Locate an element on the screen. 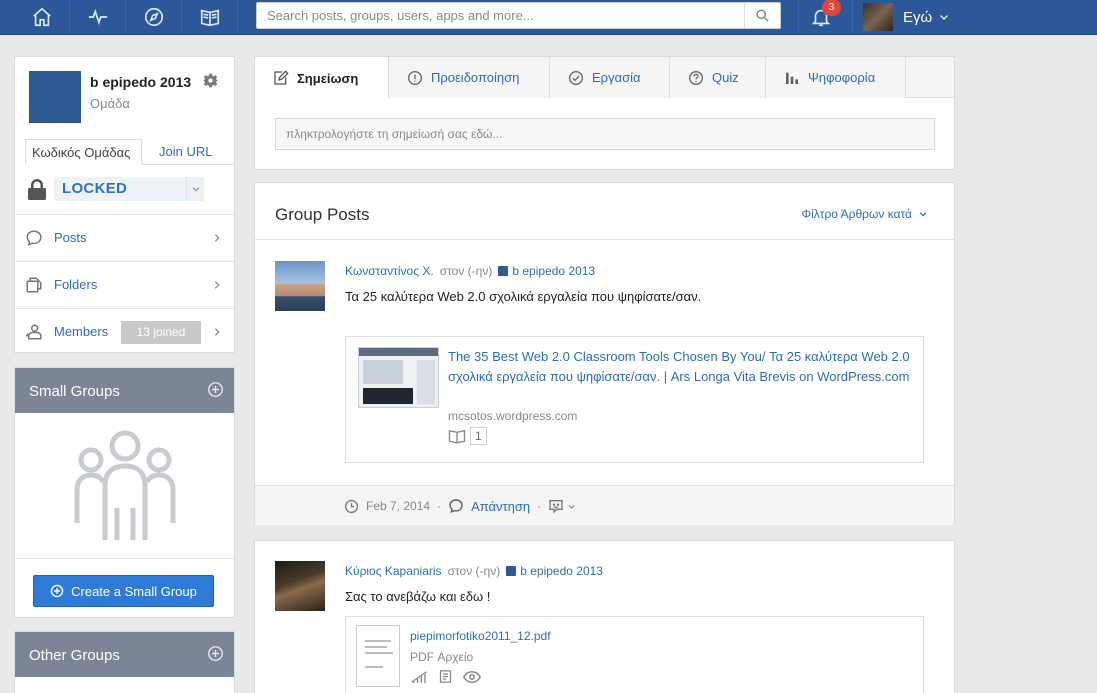  tab-label: Εργασία is located at coordinates (616, 77).